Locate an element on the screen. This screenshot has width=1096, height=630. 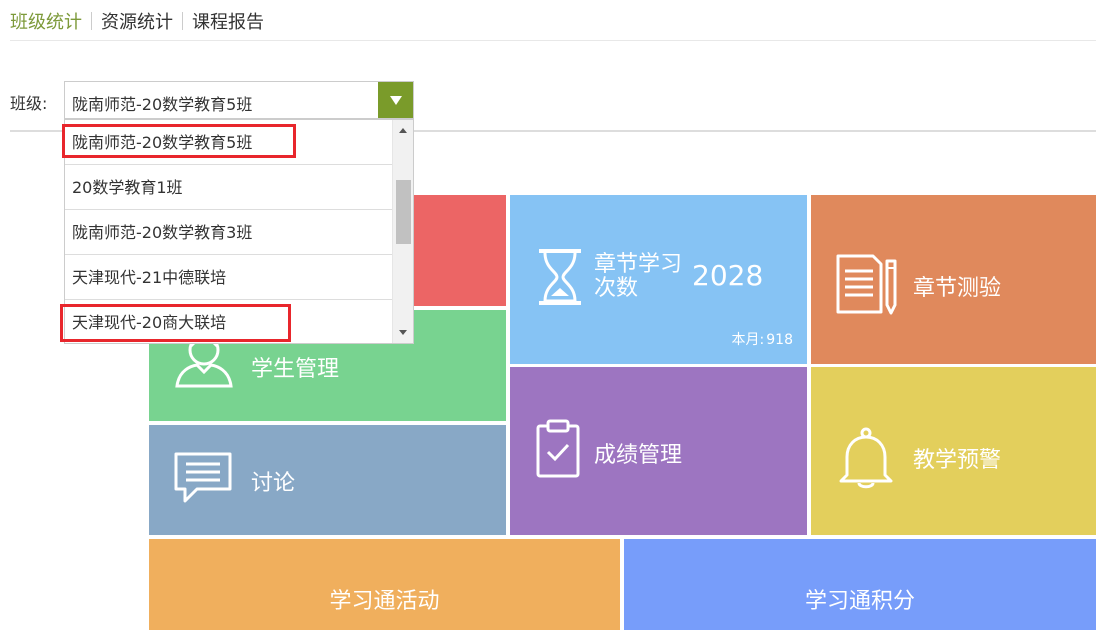
dropdown-option: 20数学教育1班 is located at coordinates (228, 187).